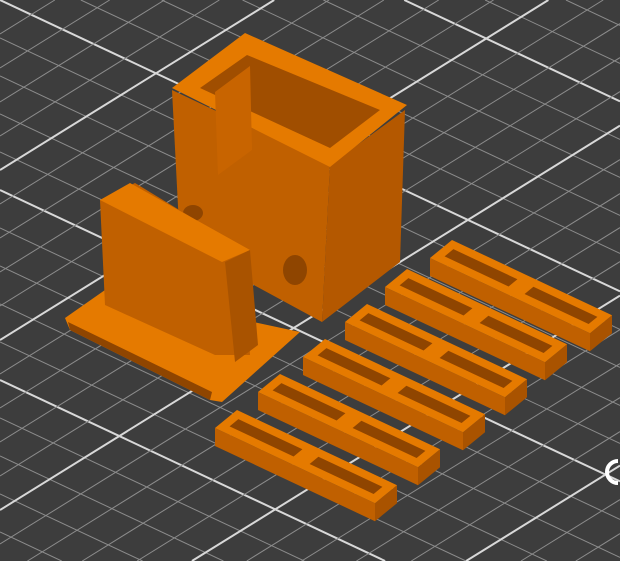  Describe the element at coordinates (295, 270) in the screenshot. I see `screw-hole` at that location.